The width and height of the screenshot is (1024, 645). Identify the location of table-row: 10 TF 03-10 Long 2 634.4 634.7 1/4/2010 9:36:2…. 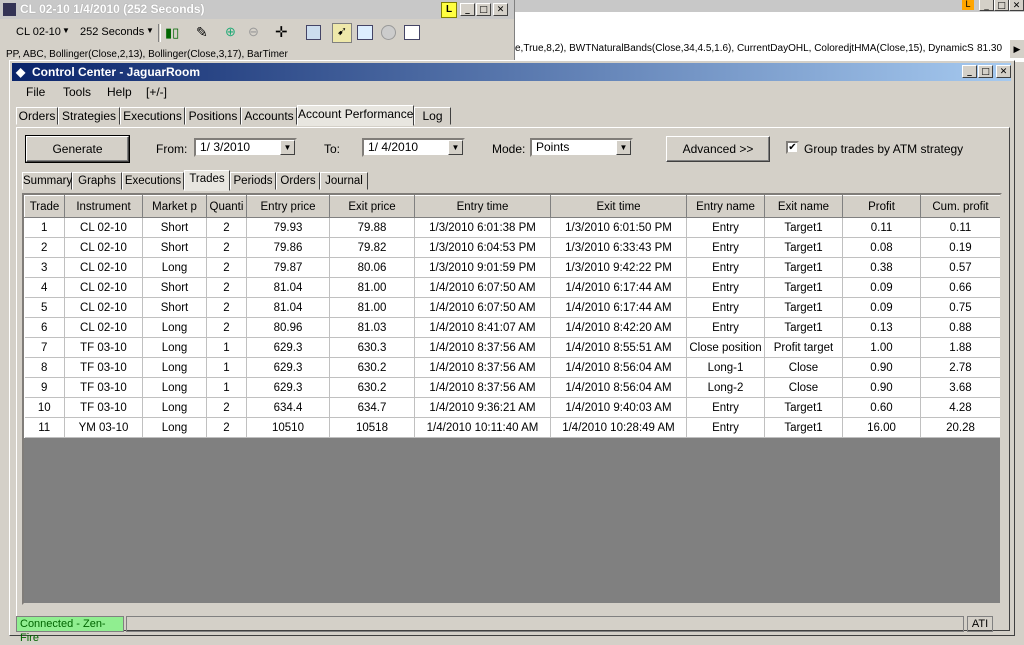
(512, 407).